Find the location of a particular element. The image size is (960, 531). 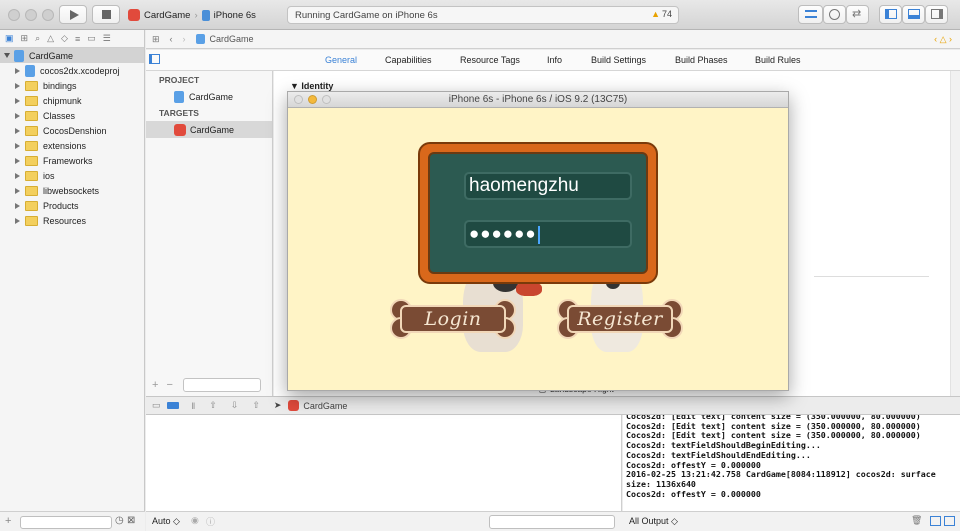

tab-general: General is located at coordinates (341, 60).